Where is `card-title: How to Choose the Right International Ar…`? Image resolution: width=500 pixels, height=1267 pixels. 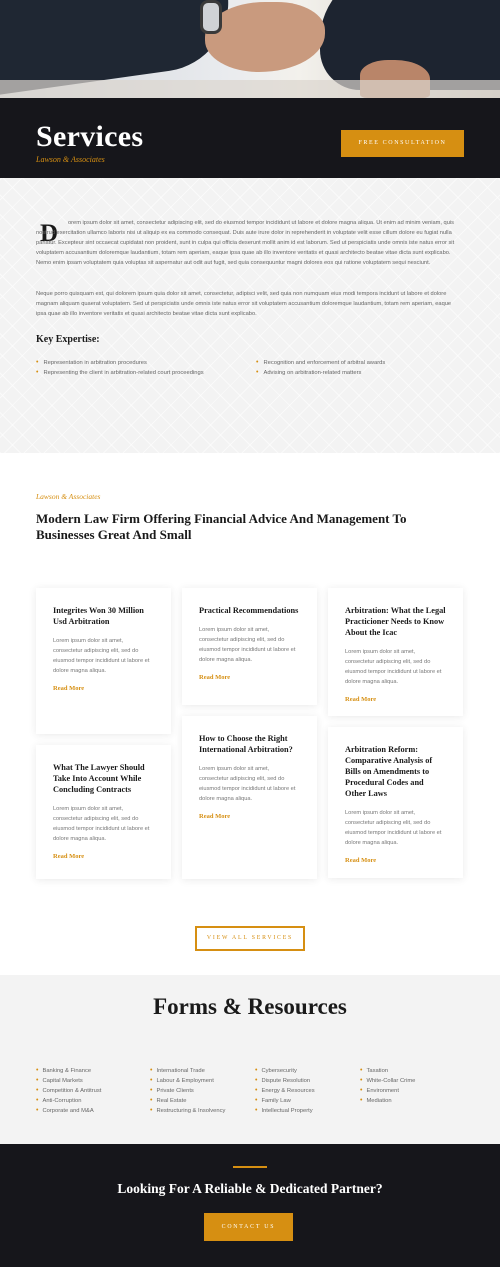 card-title: How to Choose the Right International Ar… is located at coordinates (246, 744).